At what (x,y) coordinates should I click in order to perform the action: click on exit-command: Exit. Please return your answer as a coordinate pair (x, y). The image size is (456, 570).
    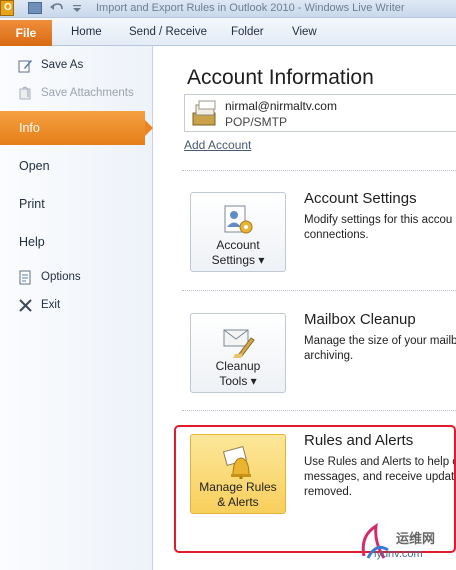
    Looking at the image, I should click on (76, 306).